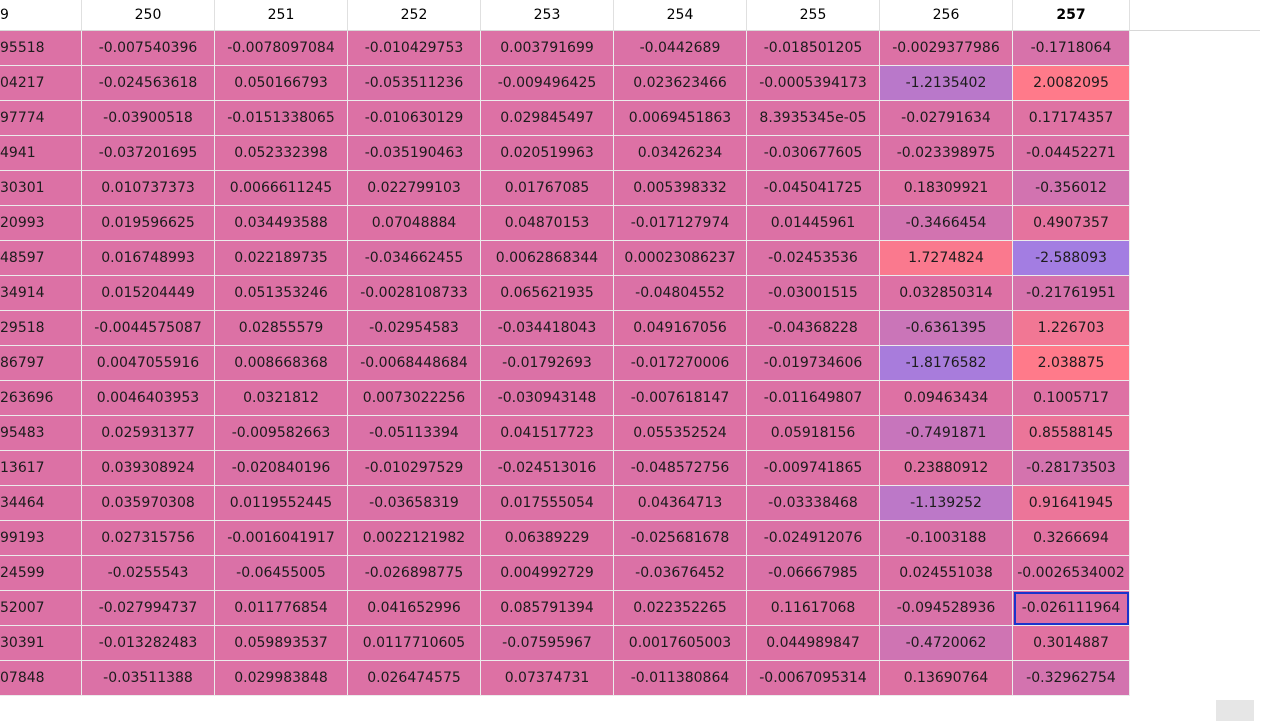  Describe the element at coordinates (680, 398) in the screenshot. I see `table-cell: -0.007618147` at that location.